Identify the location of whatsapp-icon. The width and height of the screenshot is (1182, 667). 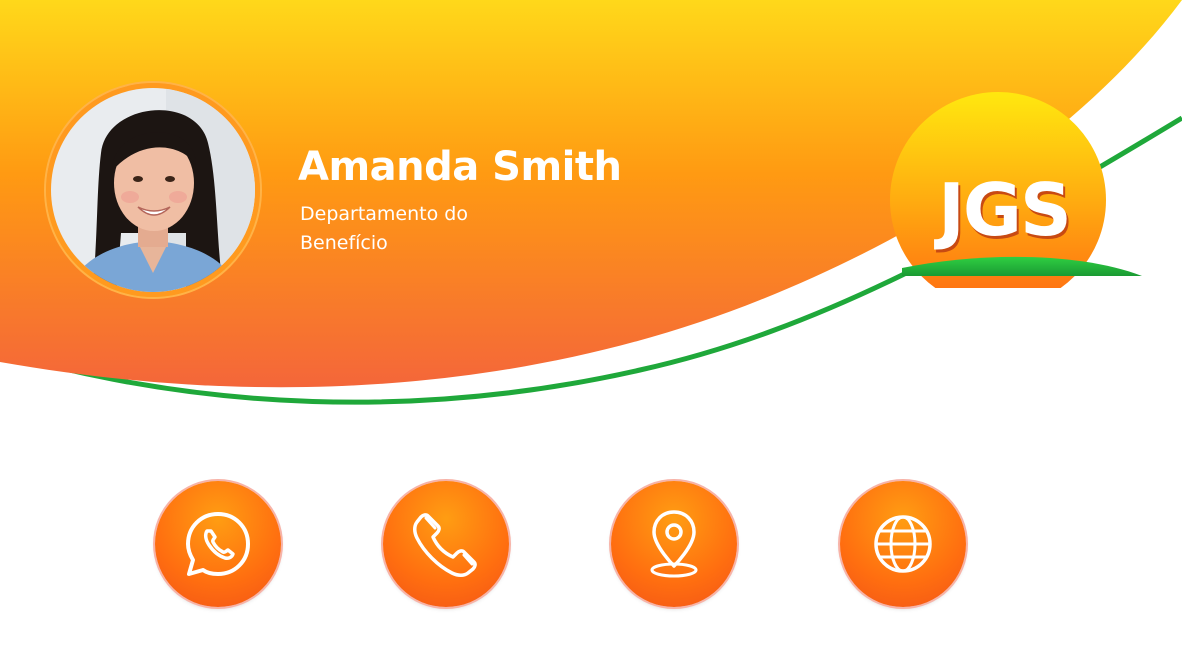
(218, 544).